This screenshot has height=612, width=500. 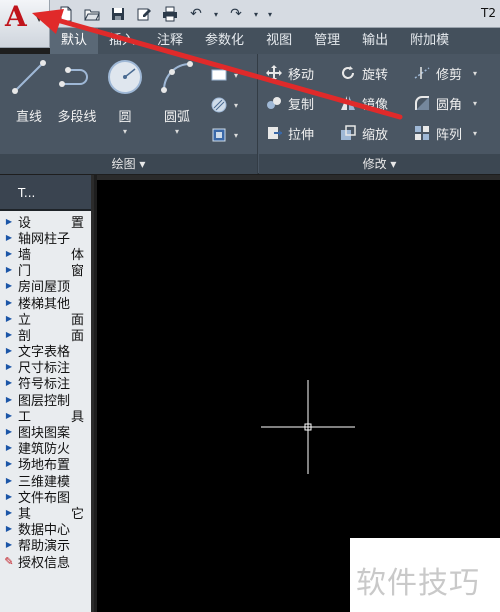 I want to click on circle-tool-label: 圆, so click(x=125, y=117).